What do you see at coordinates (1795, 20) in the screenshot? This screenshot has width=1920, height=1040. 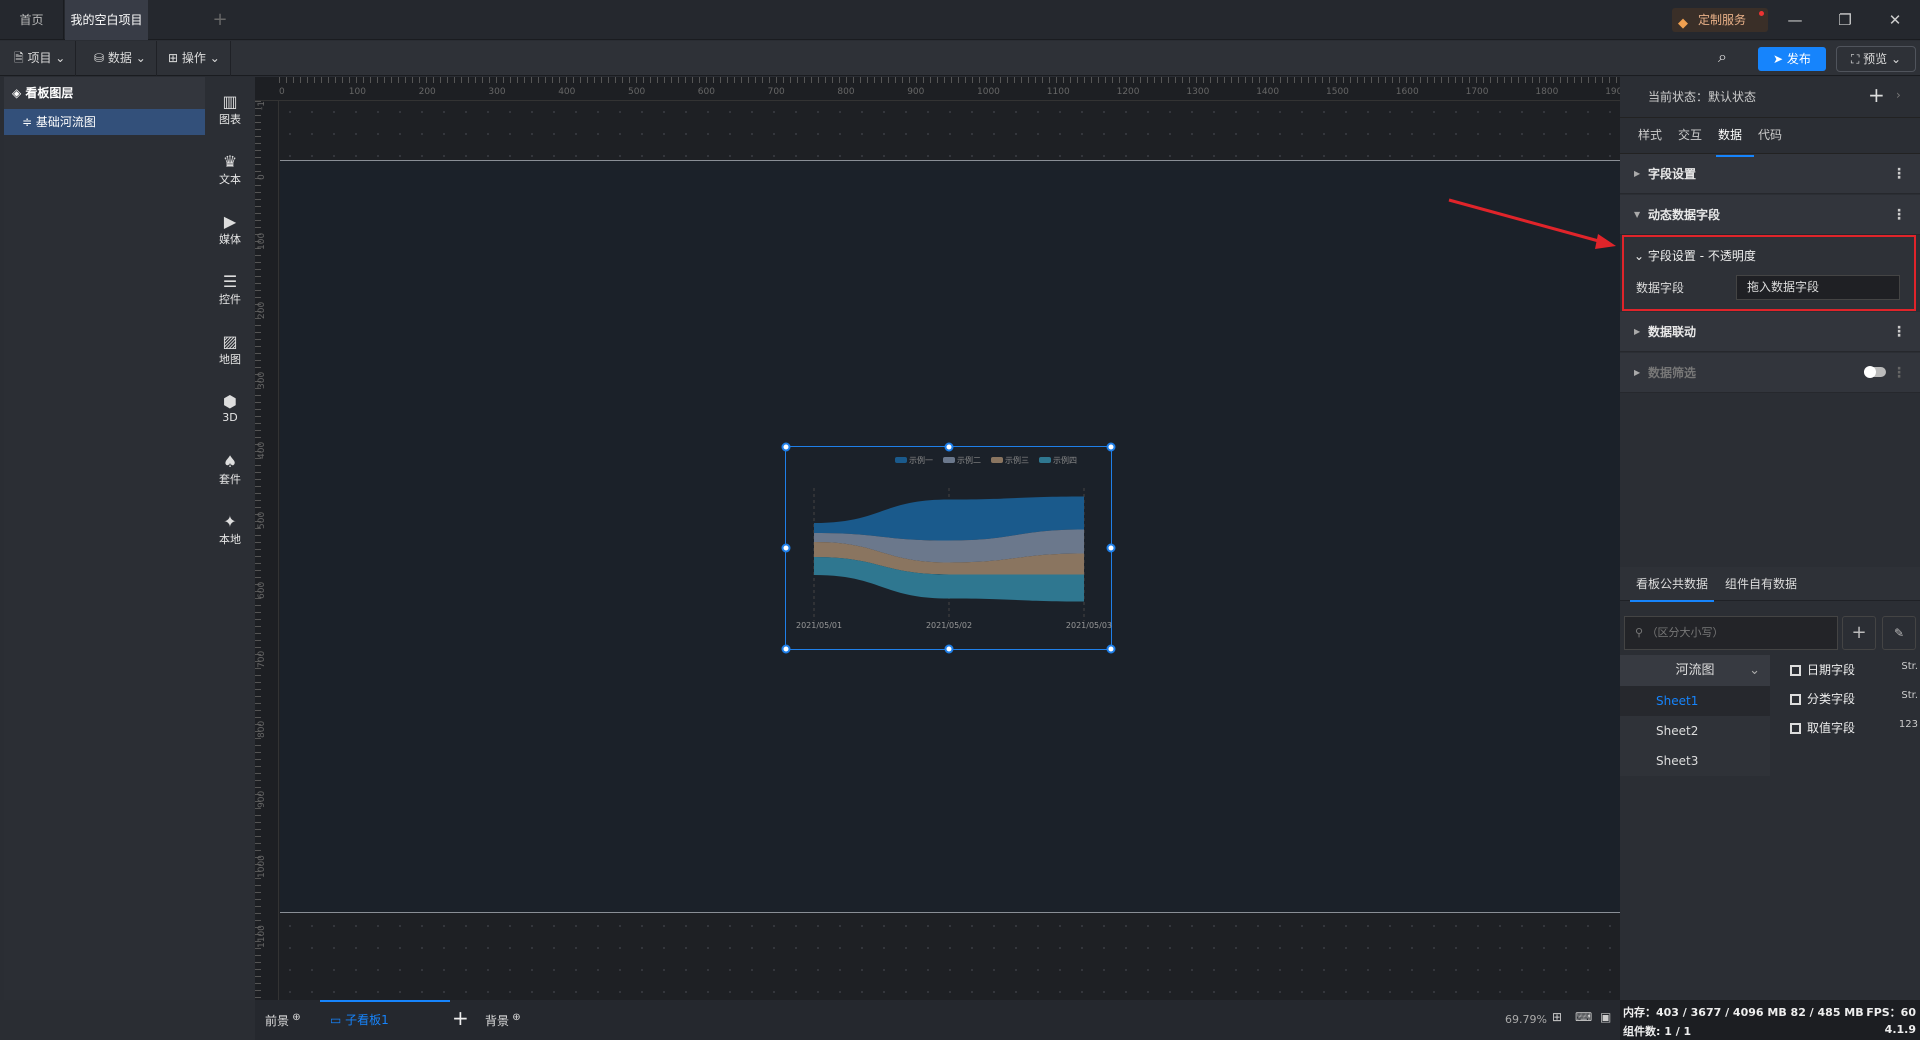 I see `minimize-button: —` at bounding box center [1795, 20].